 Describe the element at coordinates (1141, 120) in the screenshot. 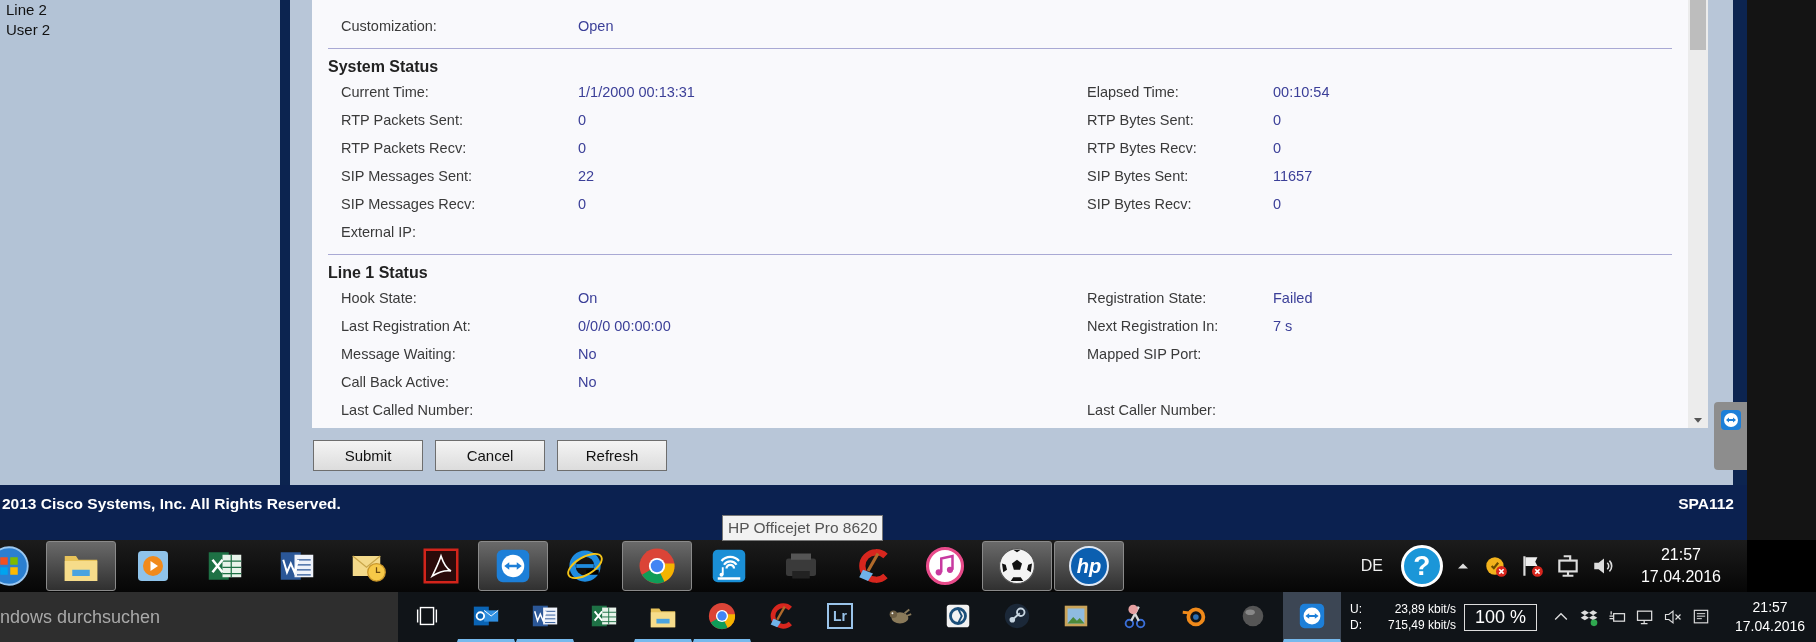

I see `field-label: RTP Bytes Sent:` at that location.